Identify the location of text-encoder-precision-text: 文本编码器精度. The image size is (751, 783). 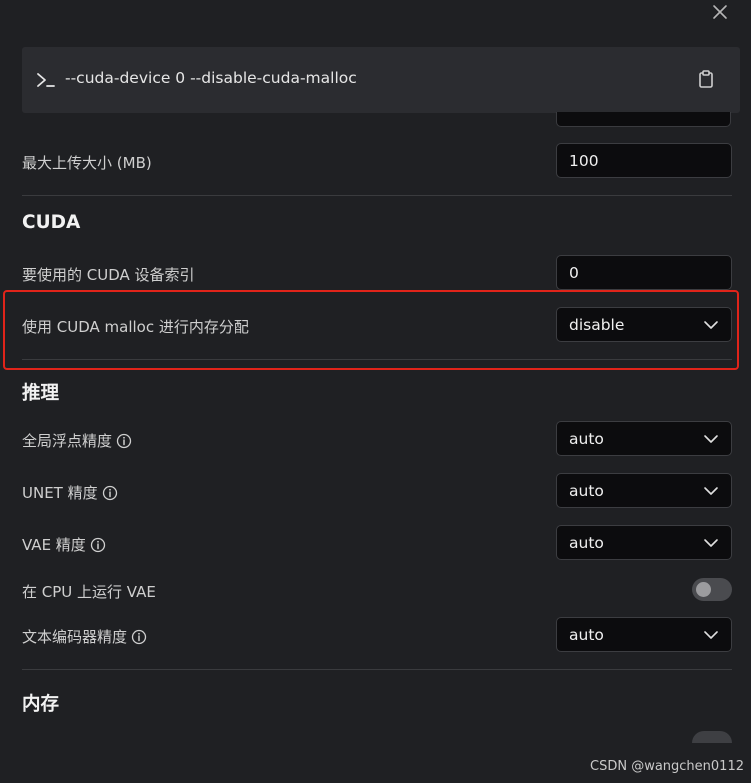
(75, 637).